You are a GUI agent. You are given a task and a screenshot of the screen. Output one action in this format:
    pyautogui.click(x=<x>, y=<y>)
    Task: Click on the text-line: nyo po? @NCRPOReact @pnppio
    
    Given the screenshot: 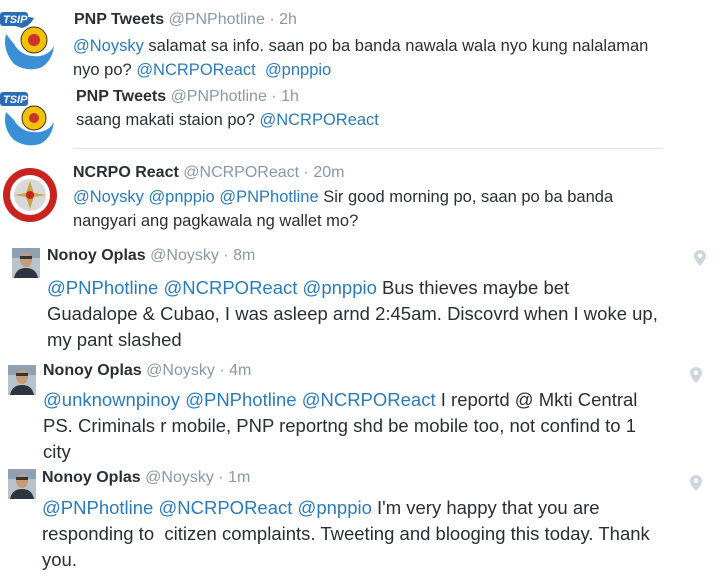 What is the action you would take?
    pyautogui.click(x=360, y=70)
    